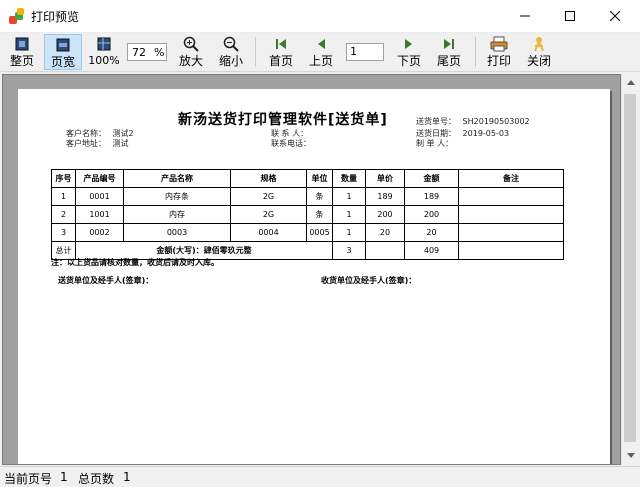 The width and height of the screenshot is (640, 487). What do you see at coordinates (63, 52) in the screenshot?
I see `page-width-button: 页宽` at bounding box center [63, 52].